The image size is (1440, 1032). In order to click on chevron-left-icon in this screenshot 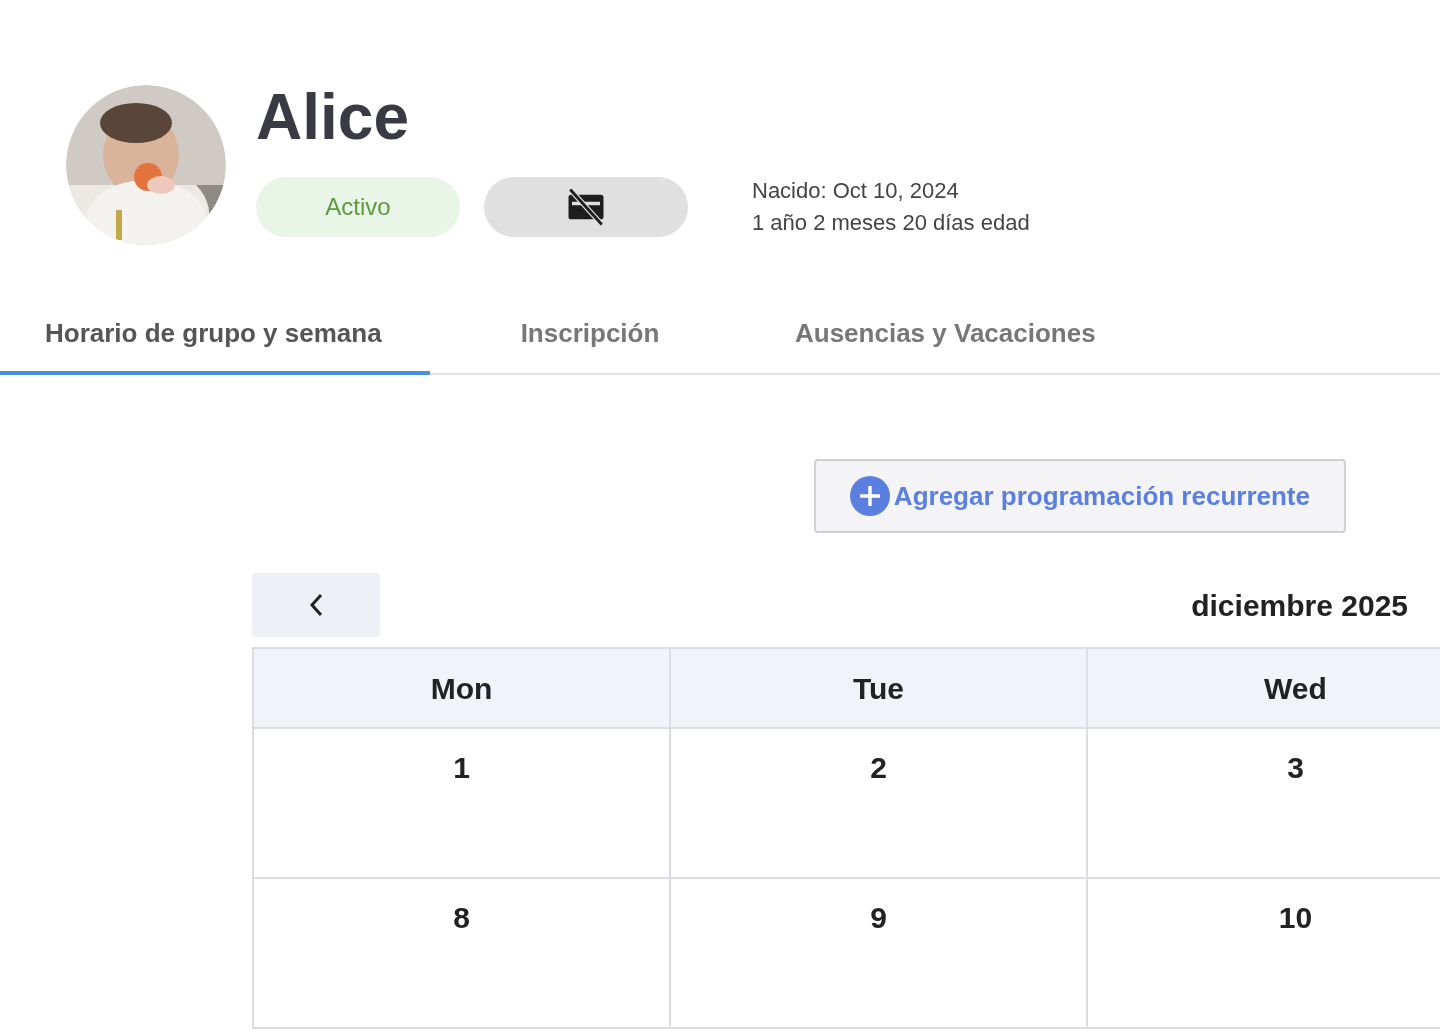, I will do `click(316, 605)`.